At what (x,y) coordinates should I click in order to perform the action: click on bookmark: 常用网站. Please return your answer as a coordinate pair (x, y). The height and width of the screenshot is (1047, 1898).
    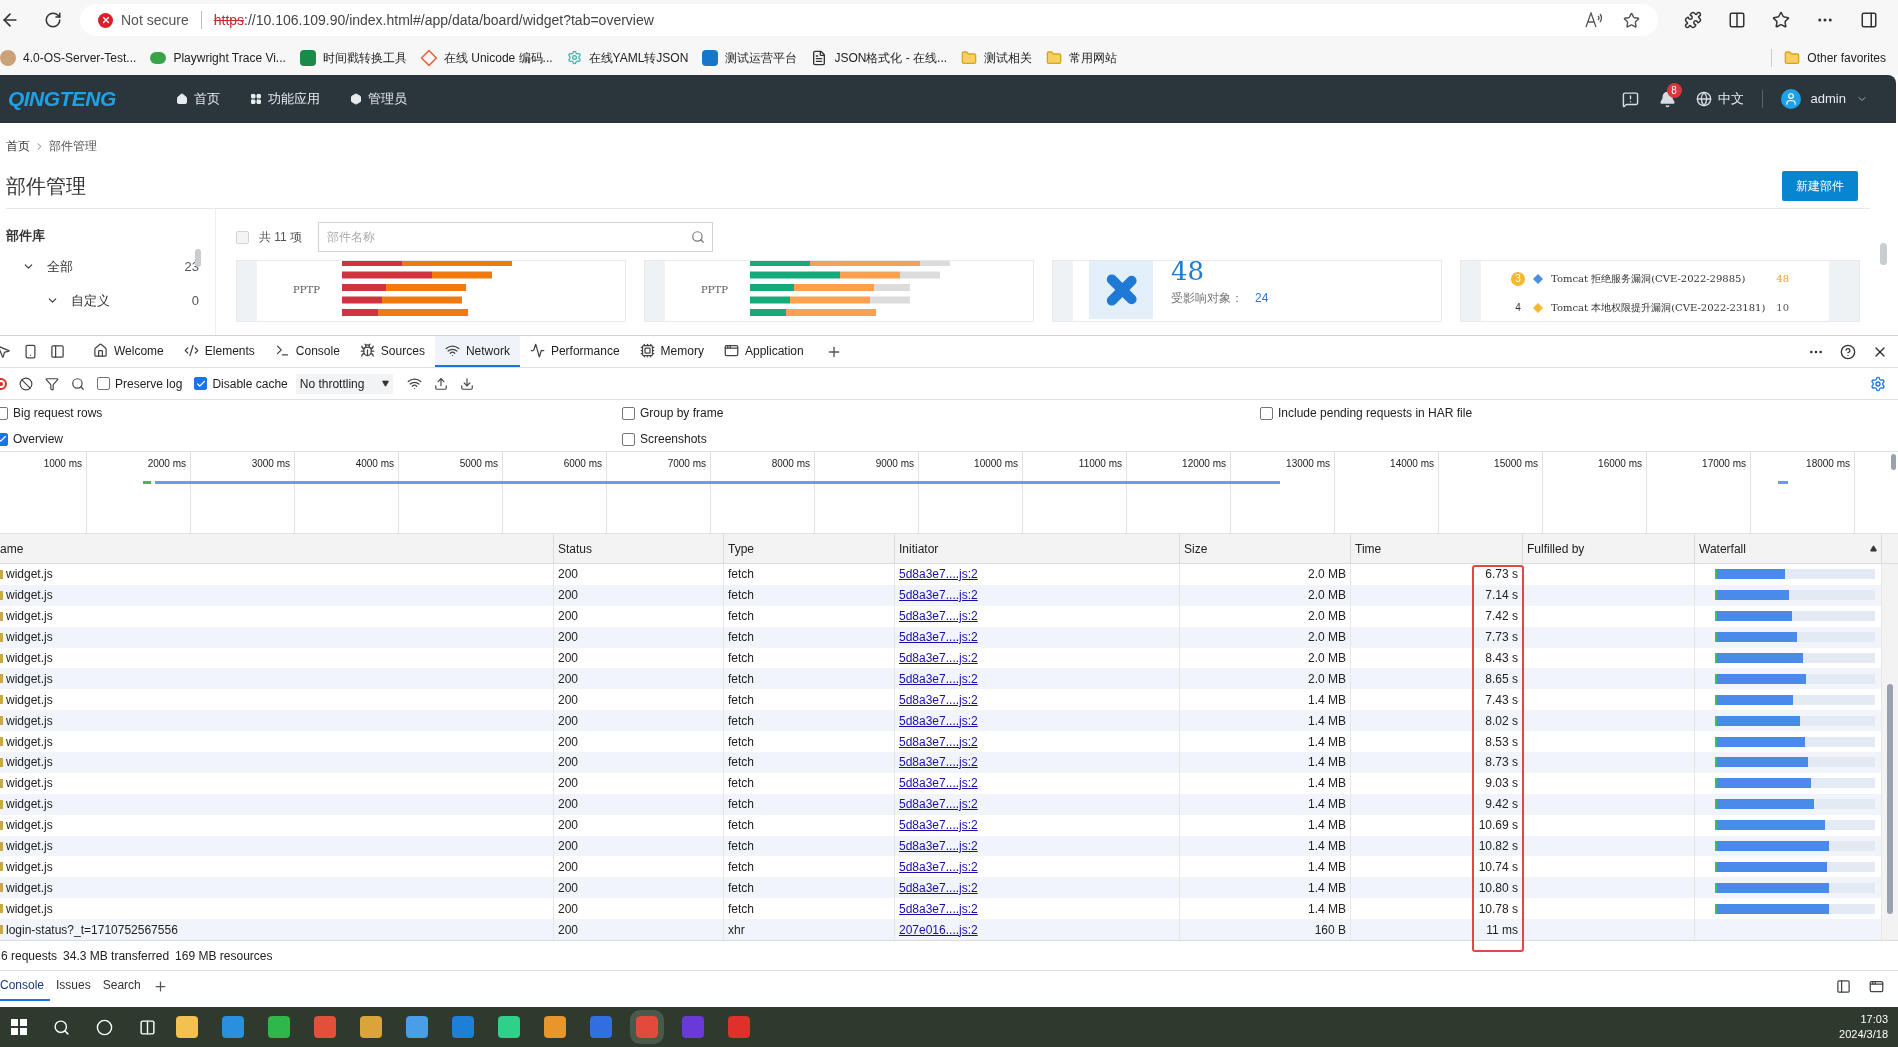
    Looking at the image, I should click on (1089, 57).